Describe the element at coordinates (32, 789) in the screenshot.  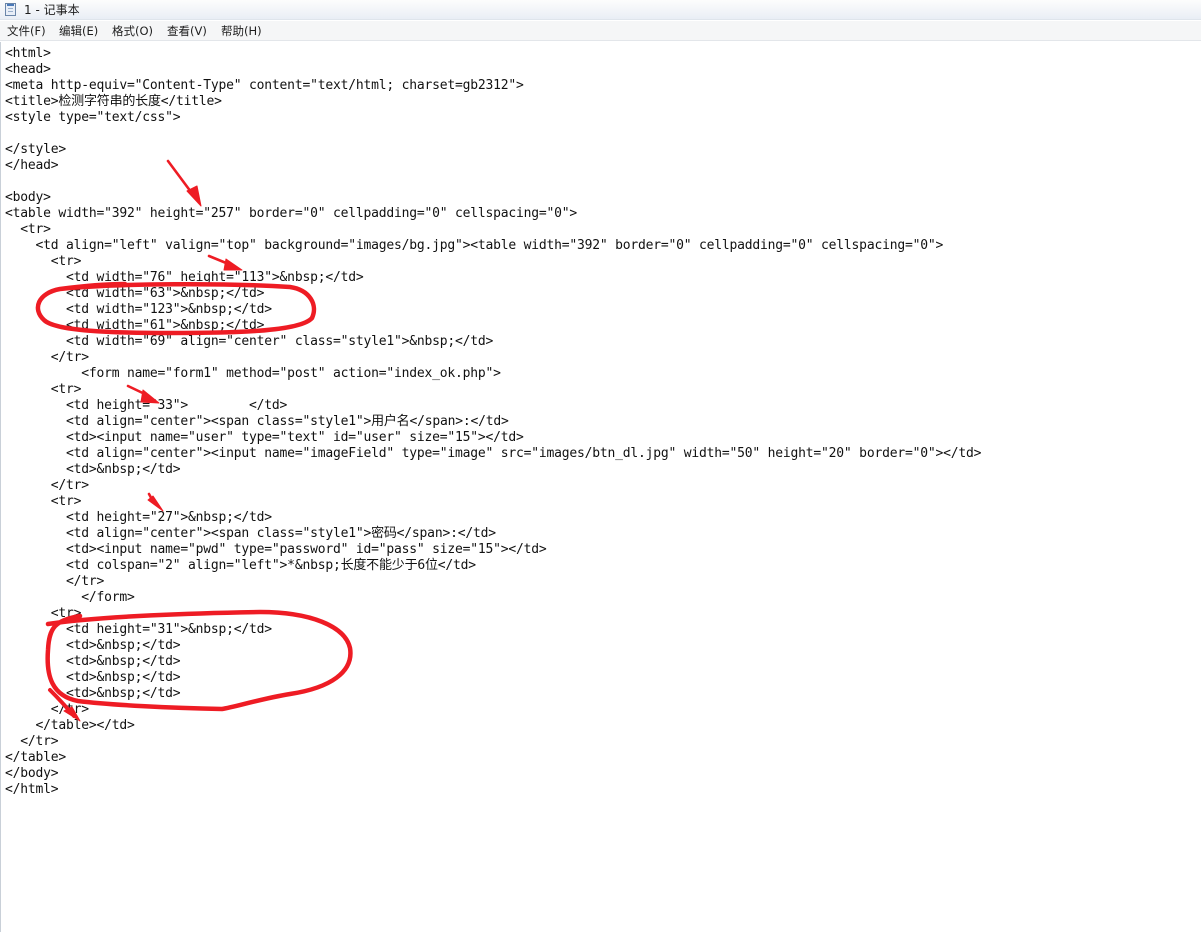
I see `code-line: </html>` at that location.